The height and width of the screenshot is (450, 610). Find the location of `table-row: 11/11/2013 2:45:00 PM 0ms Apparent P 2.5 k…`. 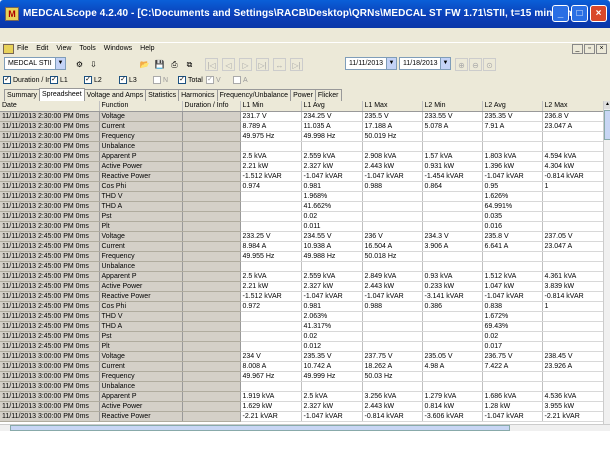

table-row: 11/11/2013 2:45:00 PM 0ms Apparent P 2.5 k… is located at coordinates (301, 276).